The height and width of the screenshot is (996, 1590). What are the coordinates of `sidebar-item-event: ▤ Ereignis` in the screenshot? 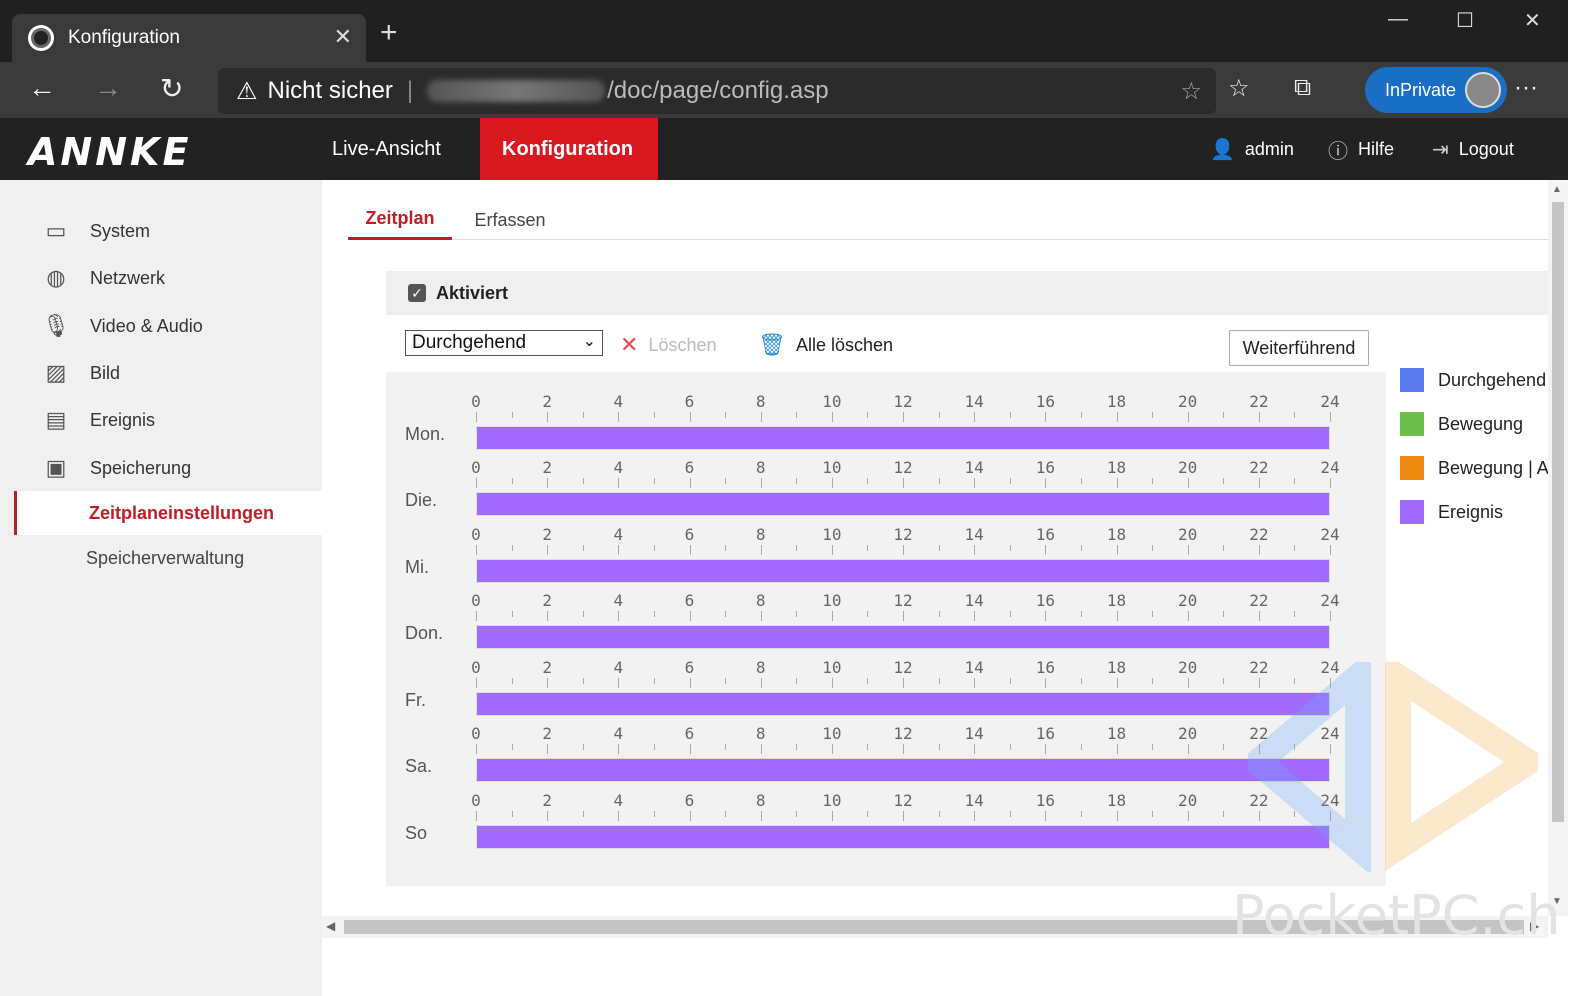 It's located at (98, 420).